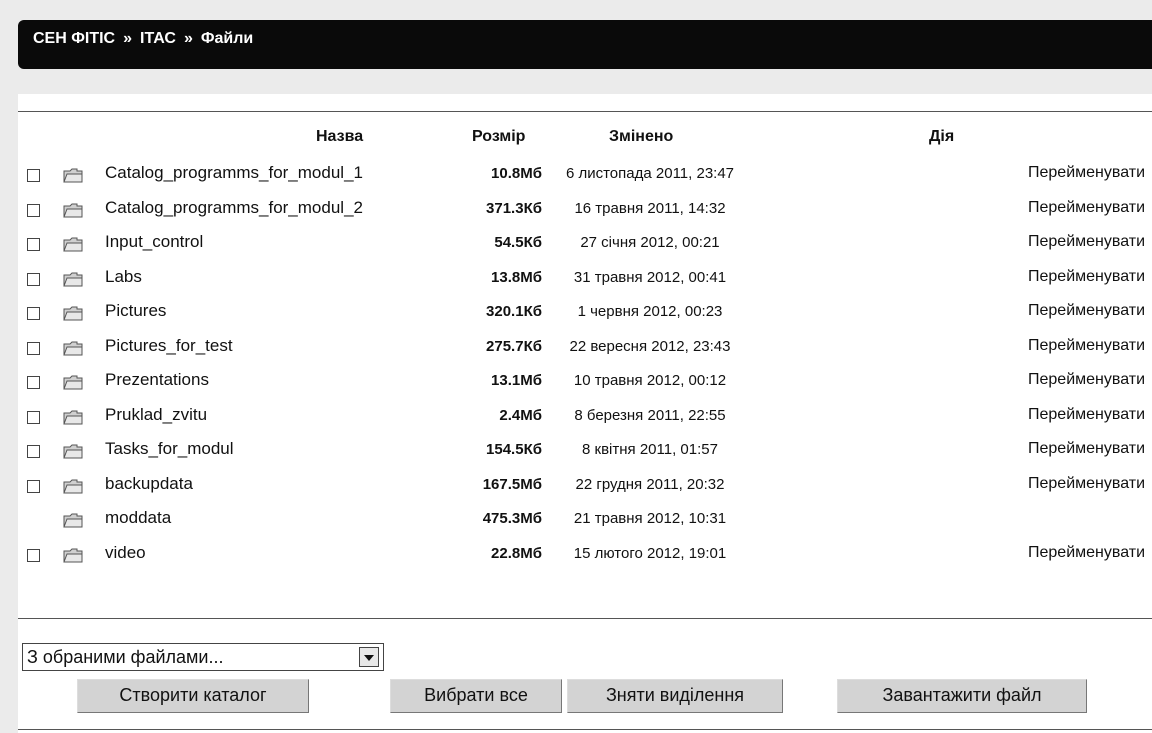 This screenshot has width=1152, height=733. What do you see at coordinates (641, 137) in the screenshot?
I see `column-header-modified: Змінено` at bounding box center [641, 137].